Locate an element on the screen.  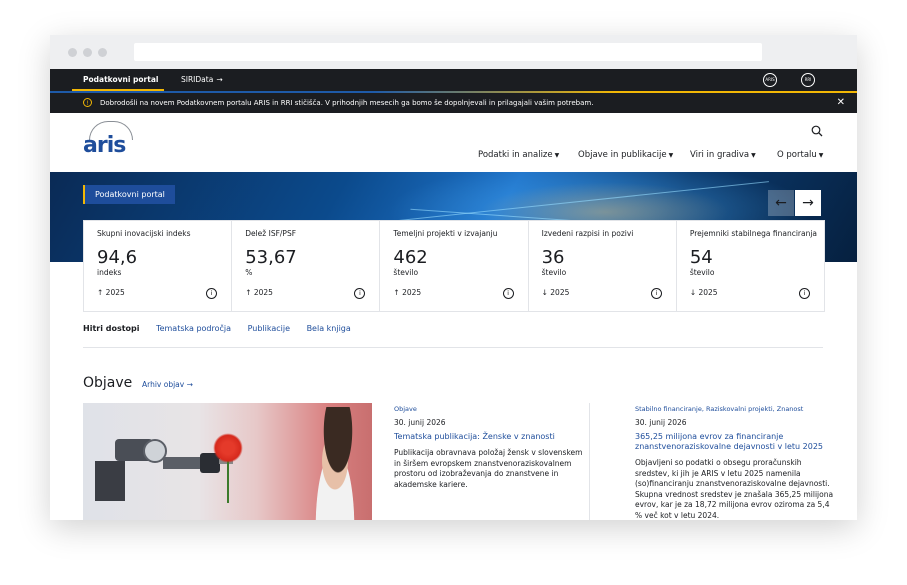
stat-label: Delež ISF/PSF is located at coordinates (271, 233).